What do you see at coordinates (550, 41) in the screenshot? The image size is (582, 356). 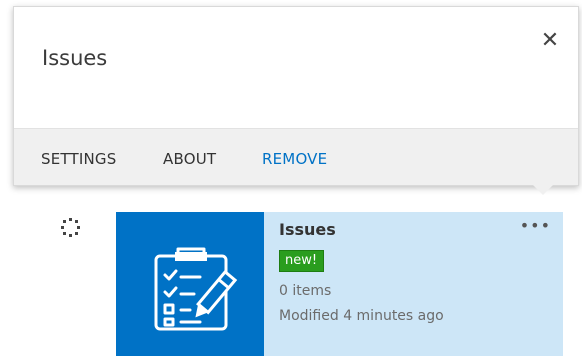 I see `close-icon: ✕` at bounding box center [550, 41].